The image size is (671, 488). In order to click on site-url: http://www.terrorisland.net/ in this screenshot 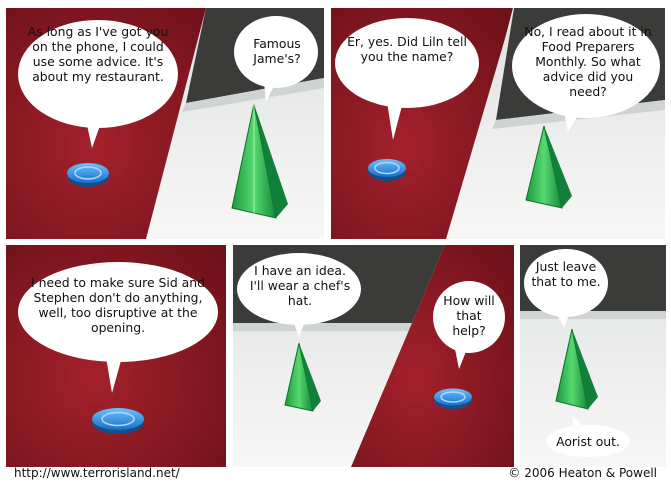, I will do `click(97, 473)`.